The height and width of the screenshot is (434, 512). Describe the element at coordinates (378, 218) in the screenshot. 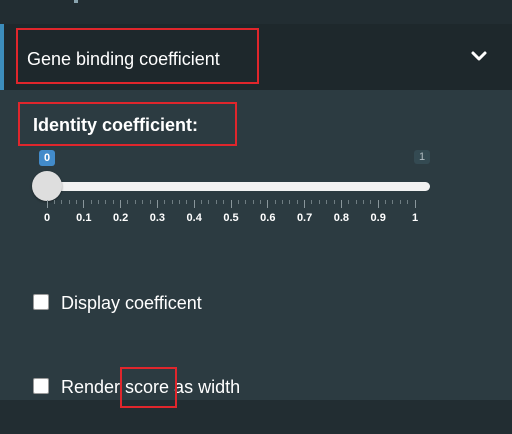

I see `slider-tick-label: 0.9` at that location.